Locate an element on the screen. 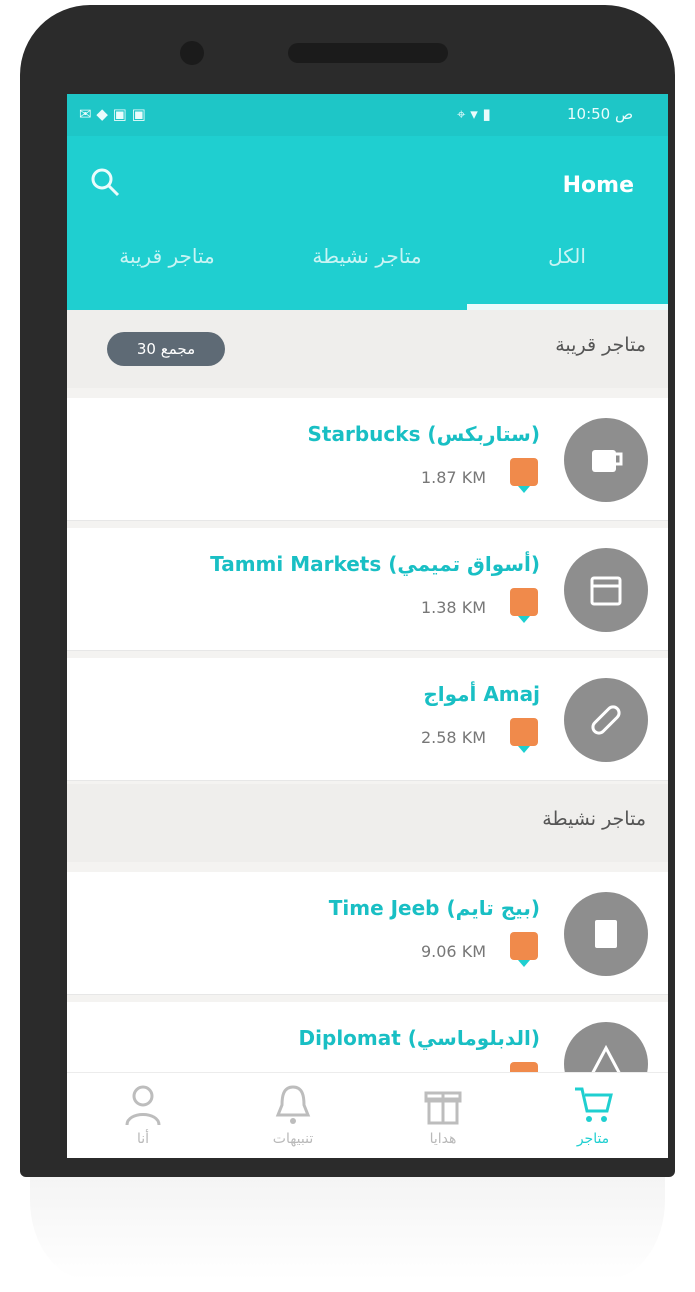  store-distance: 2.58 KM is located at coordinates (453, 737).